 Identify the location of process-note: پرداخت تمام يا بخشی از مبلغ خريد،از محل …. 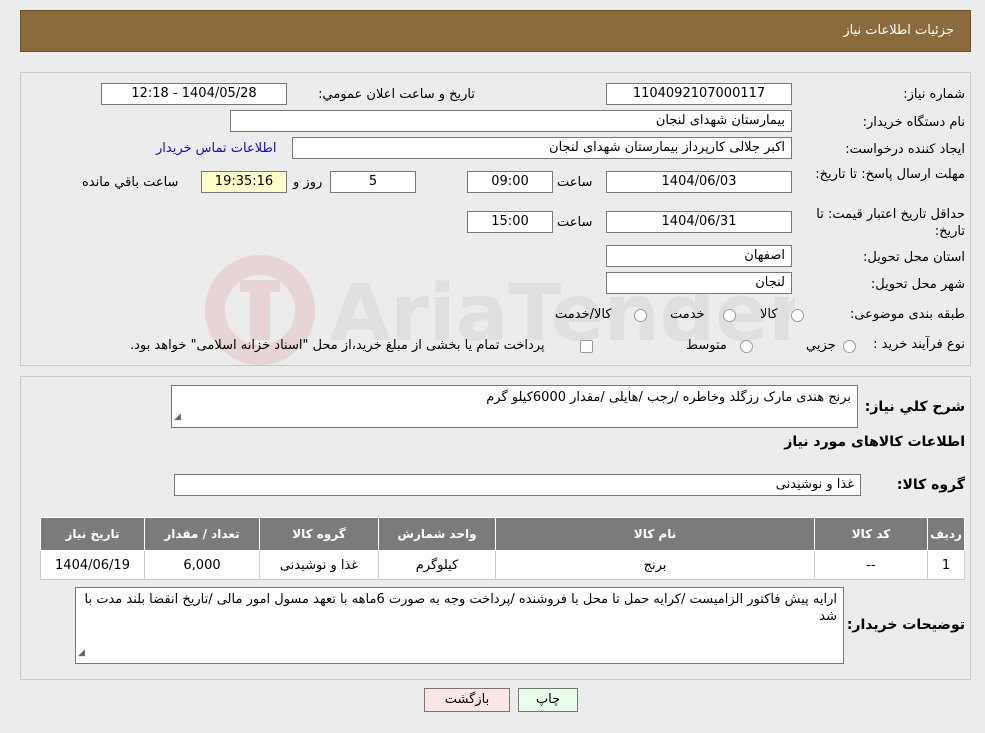
(337, 345).